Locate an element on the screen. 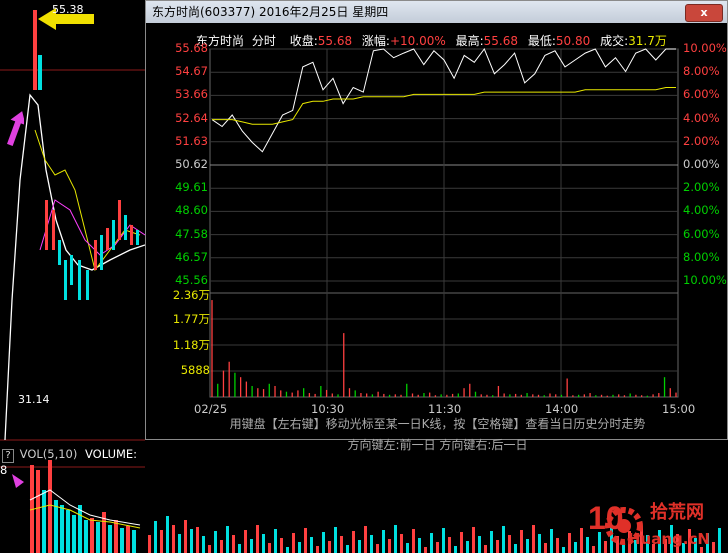 Image resolution: width=728 pixels, height=553 pixels. volume-tick-label: 2.36万 is located at coordinates (191, 295).